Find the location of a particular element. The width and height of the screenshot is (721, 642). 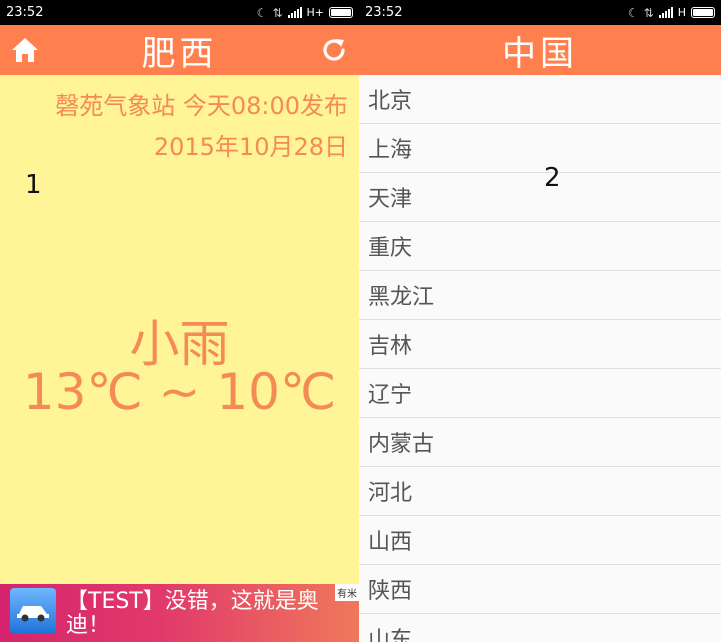

list-item: 黑龙江 is located at coordinates (540, 295).